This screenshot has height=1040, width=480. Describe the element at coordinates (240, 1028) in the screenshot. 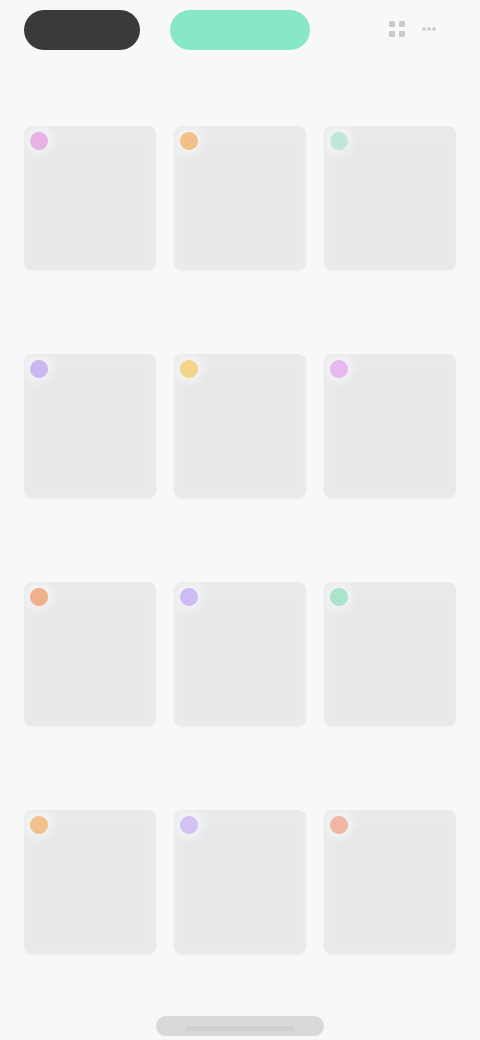

I see `home-indicator` at that location.